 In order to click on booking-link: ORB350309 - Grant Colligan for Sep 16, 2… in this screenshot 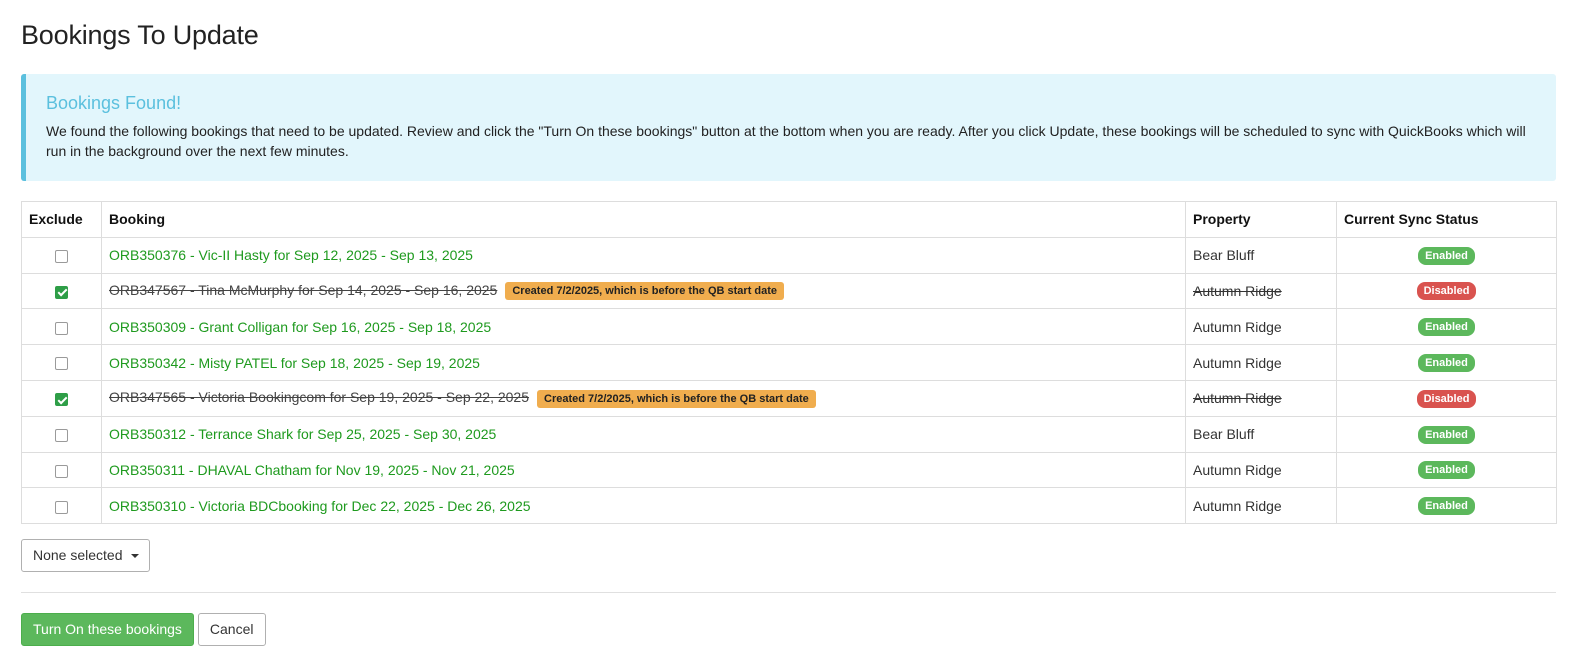, I will do `click(300, 327)`.